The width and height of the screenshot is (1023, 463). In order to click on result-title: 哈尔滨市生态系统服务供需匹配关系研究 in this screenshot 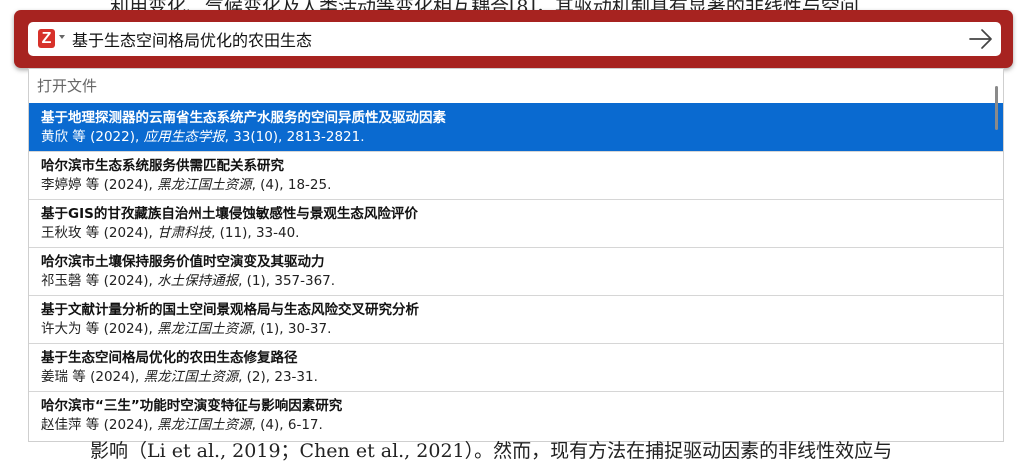, I will do `click(162, 166)`.